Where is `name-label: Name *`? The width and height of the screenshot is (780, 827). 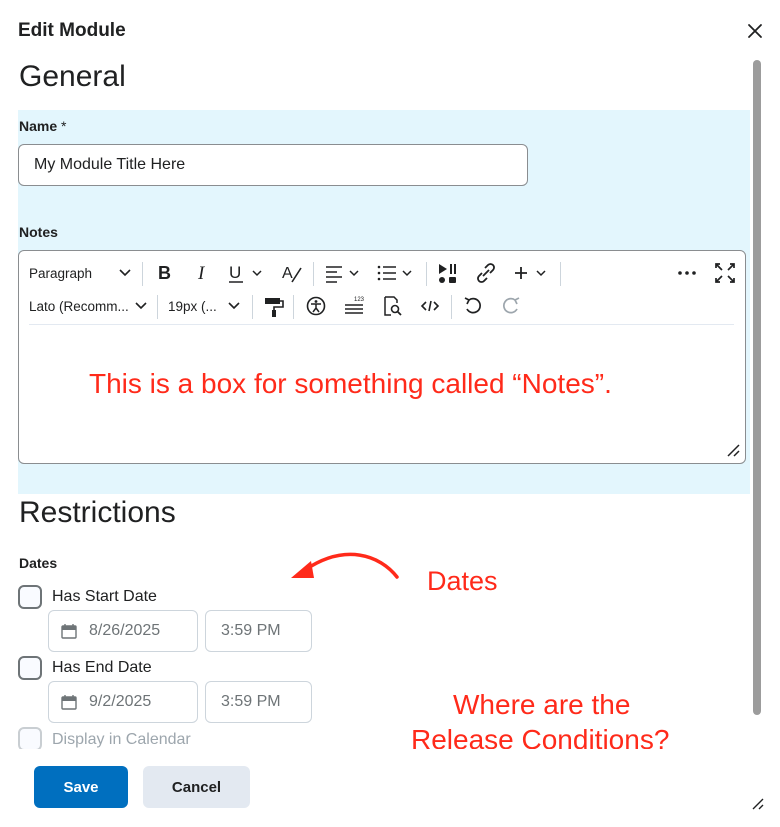 name-label: Name * is located at coordinates (43, 126).